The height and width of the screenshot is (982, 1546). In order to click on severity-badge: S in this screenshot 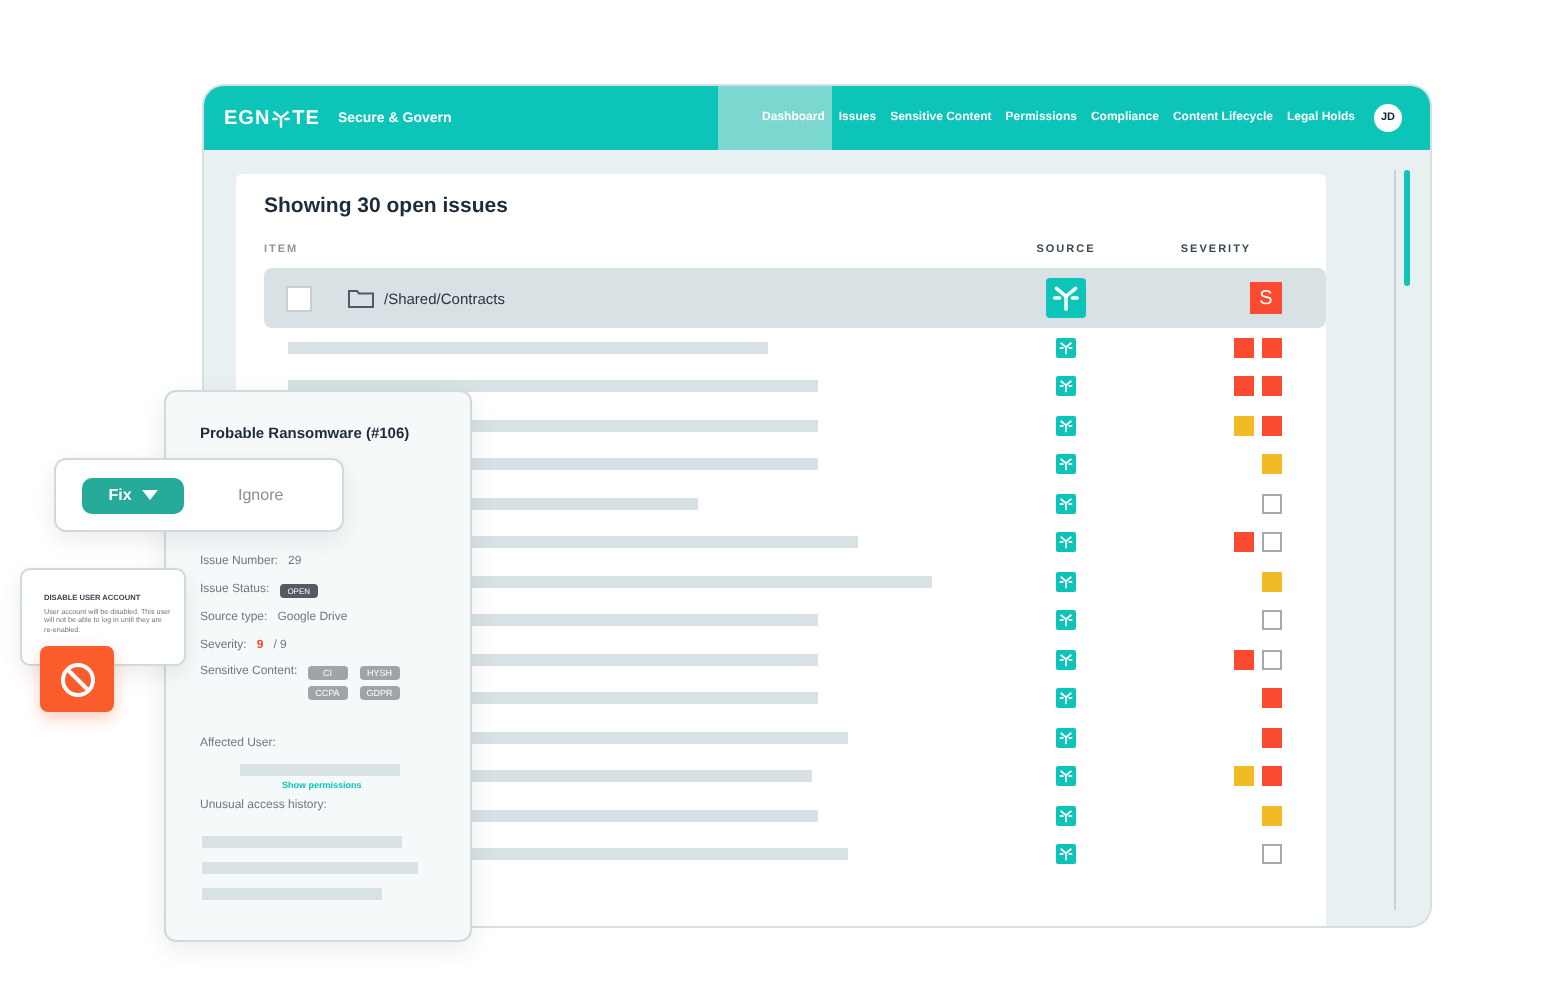, I will do `click(1266, 298)`.